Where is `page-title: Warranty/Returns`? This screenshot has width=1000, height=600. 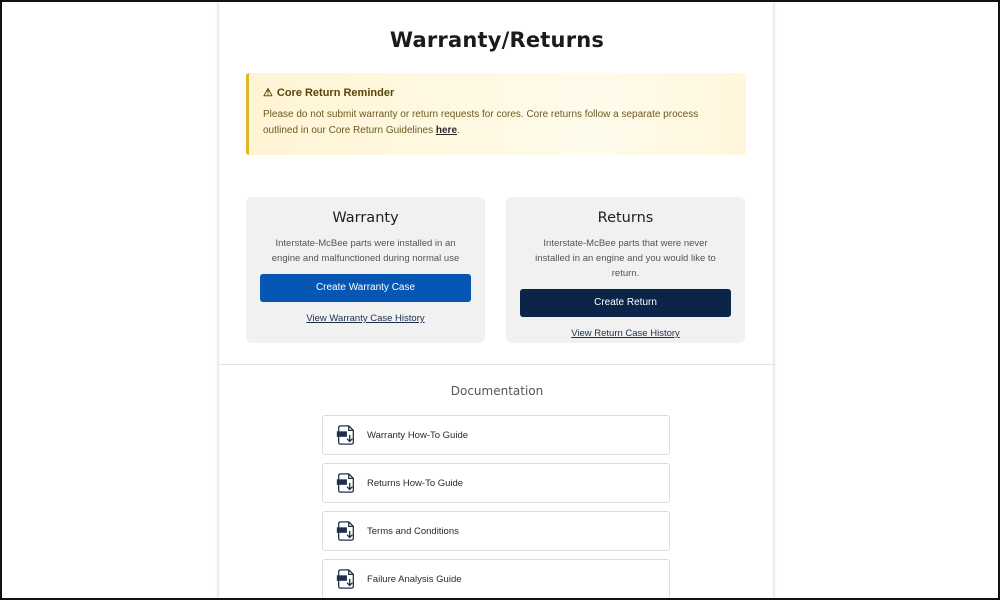 page-title: Warranty/Returns is located at coordinates (497, 40).